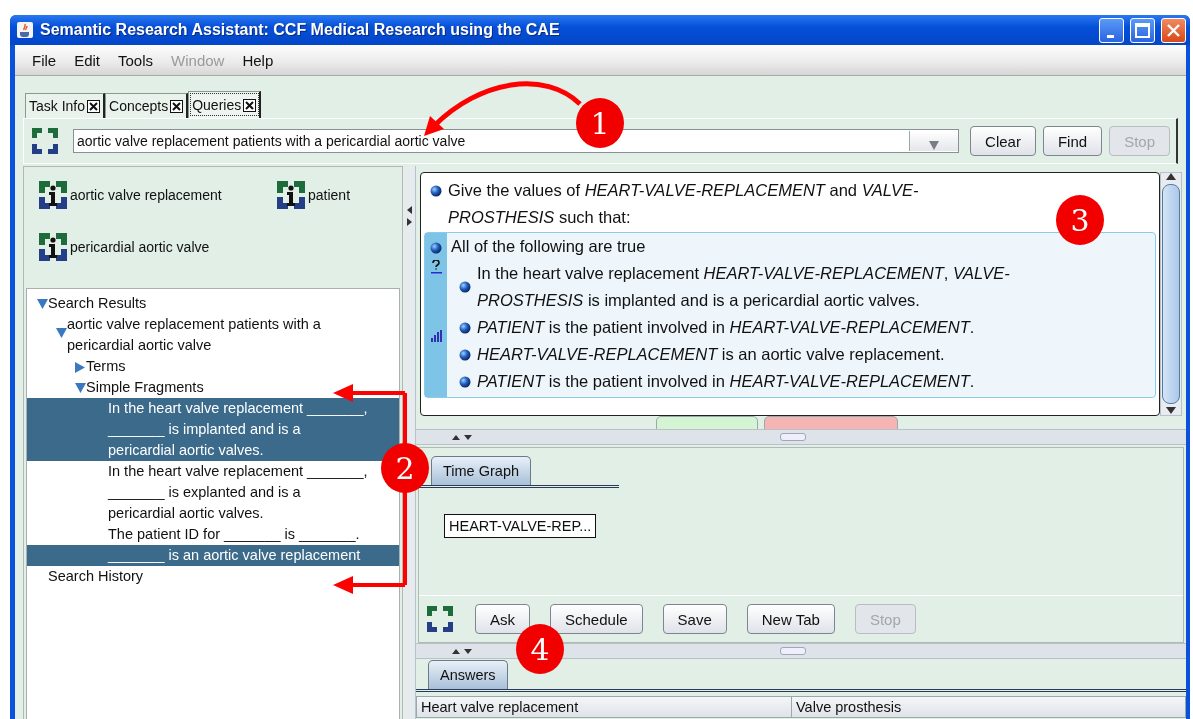  I want to click on expand-icon, so click(80, 367).